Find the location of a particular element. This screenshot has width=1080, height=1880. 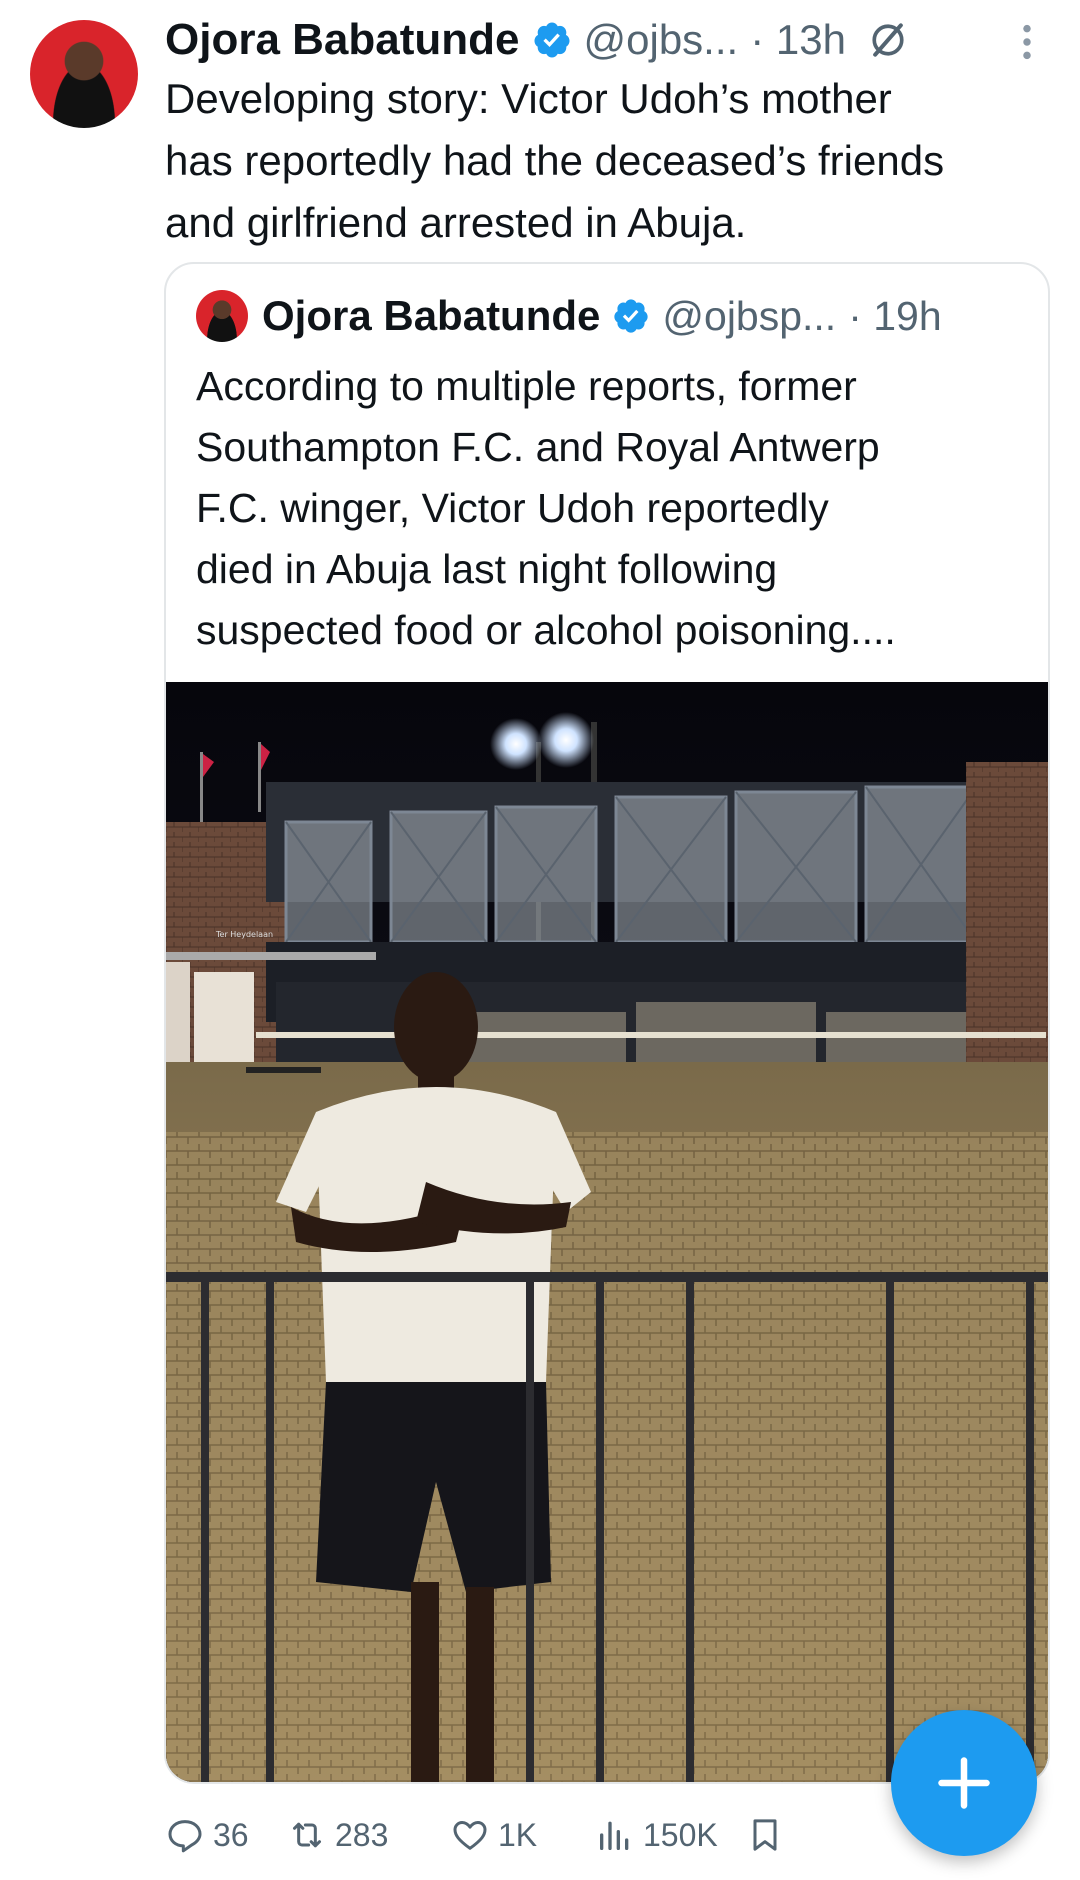

tweet-text-line: Developing story: Victor Udoh’s mother is located at coordinates (528, 98).